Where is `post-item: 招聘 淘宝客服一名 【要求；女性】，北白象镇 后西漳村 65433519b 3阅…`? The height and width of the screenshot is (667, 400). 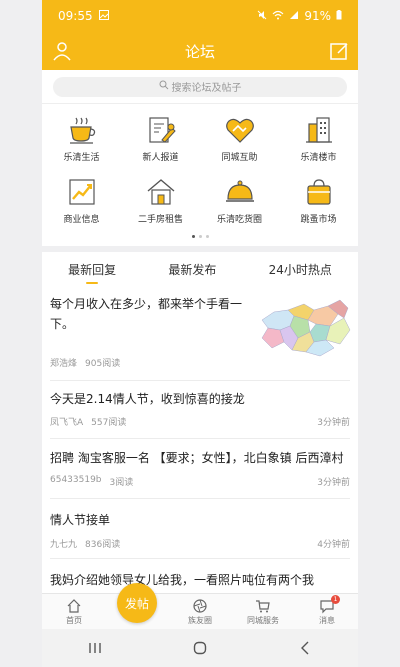
post-item: 招聘 淘宝客服一名 【要求；女性】，北白象镇 后西漳村 65433519b 3阅… is located at coordinates (200, 469).